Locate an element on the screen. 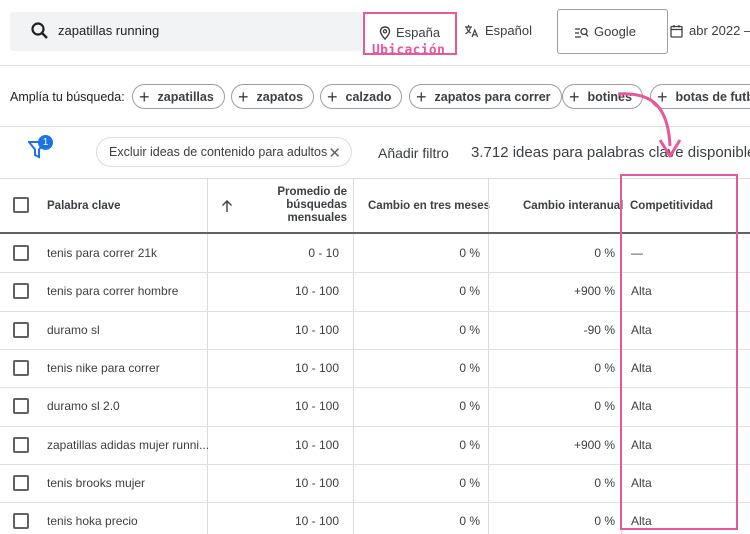  translate-icon is located at coordinates (472, 30).